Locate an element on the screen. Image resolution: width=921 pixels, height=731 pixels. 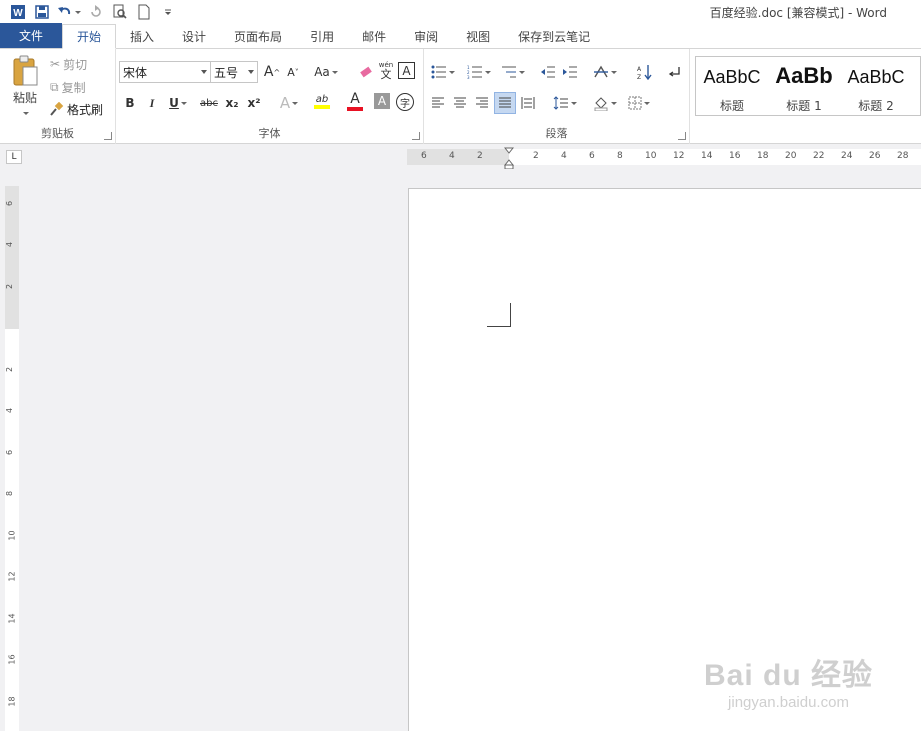
svg-text: Z is located at coordinates (639, 77).